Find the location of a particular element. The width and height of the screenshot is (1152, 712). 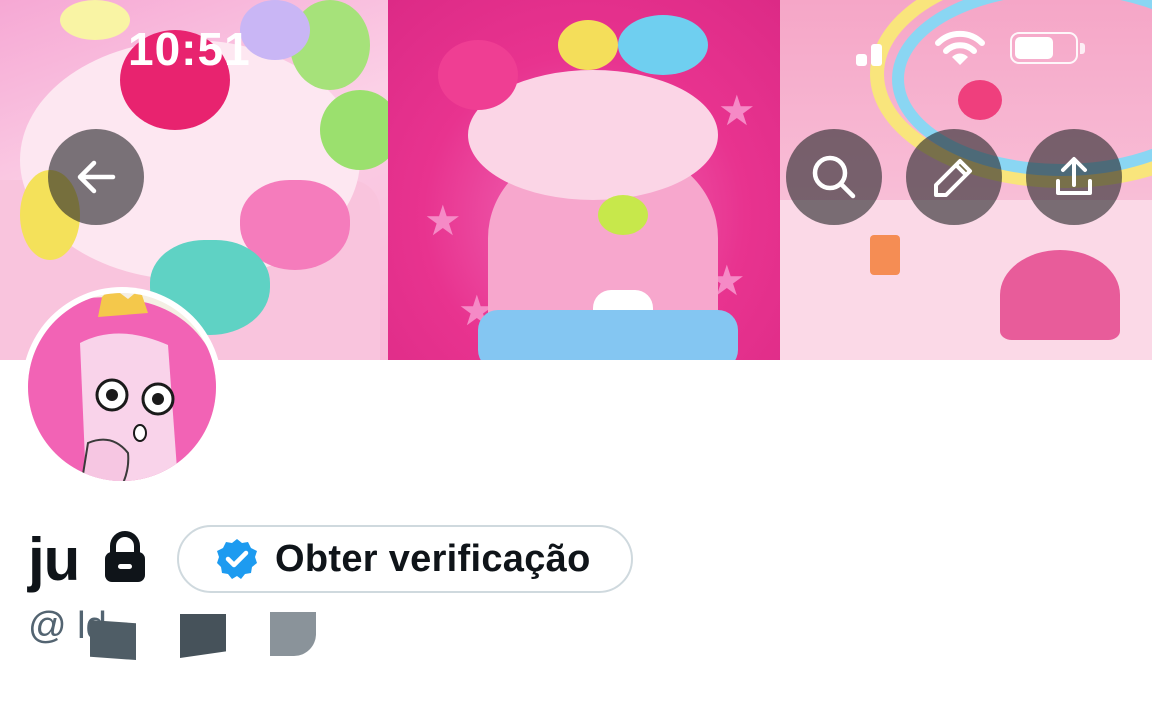

avatar-image is located at coordinates (122, 387).